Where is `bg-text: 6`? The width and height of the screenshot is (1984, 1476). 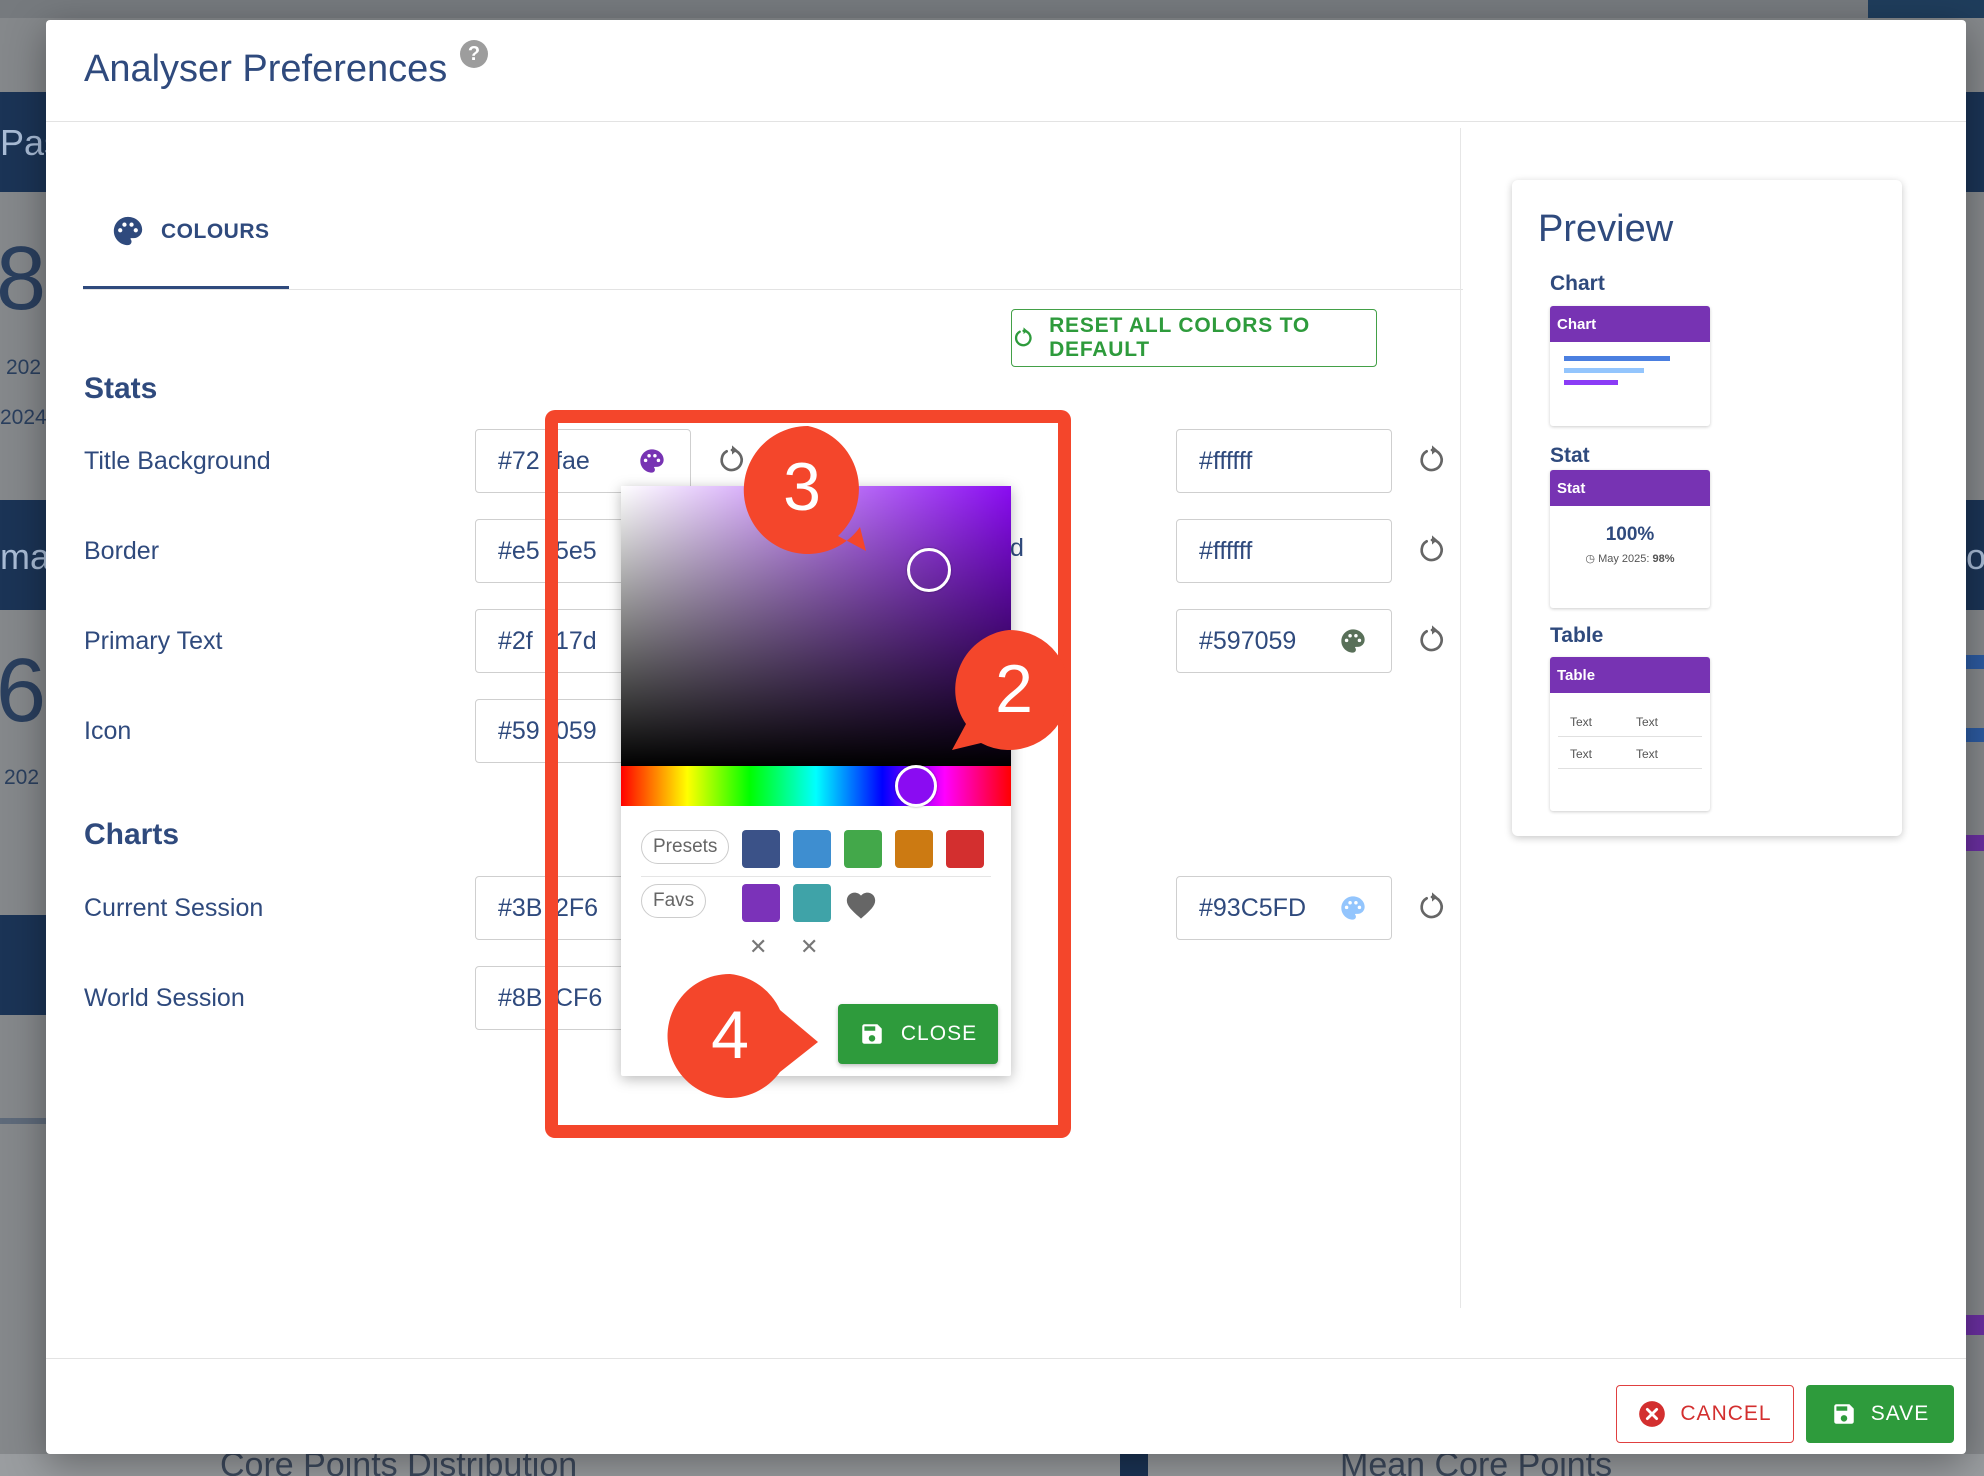
bg-text: 6 is located at coordinates (23, 691).